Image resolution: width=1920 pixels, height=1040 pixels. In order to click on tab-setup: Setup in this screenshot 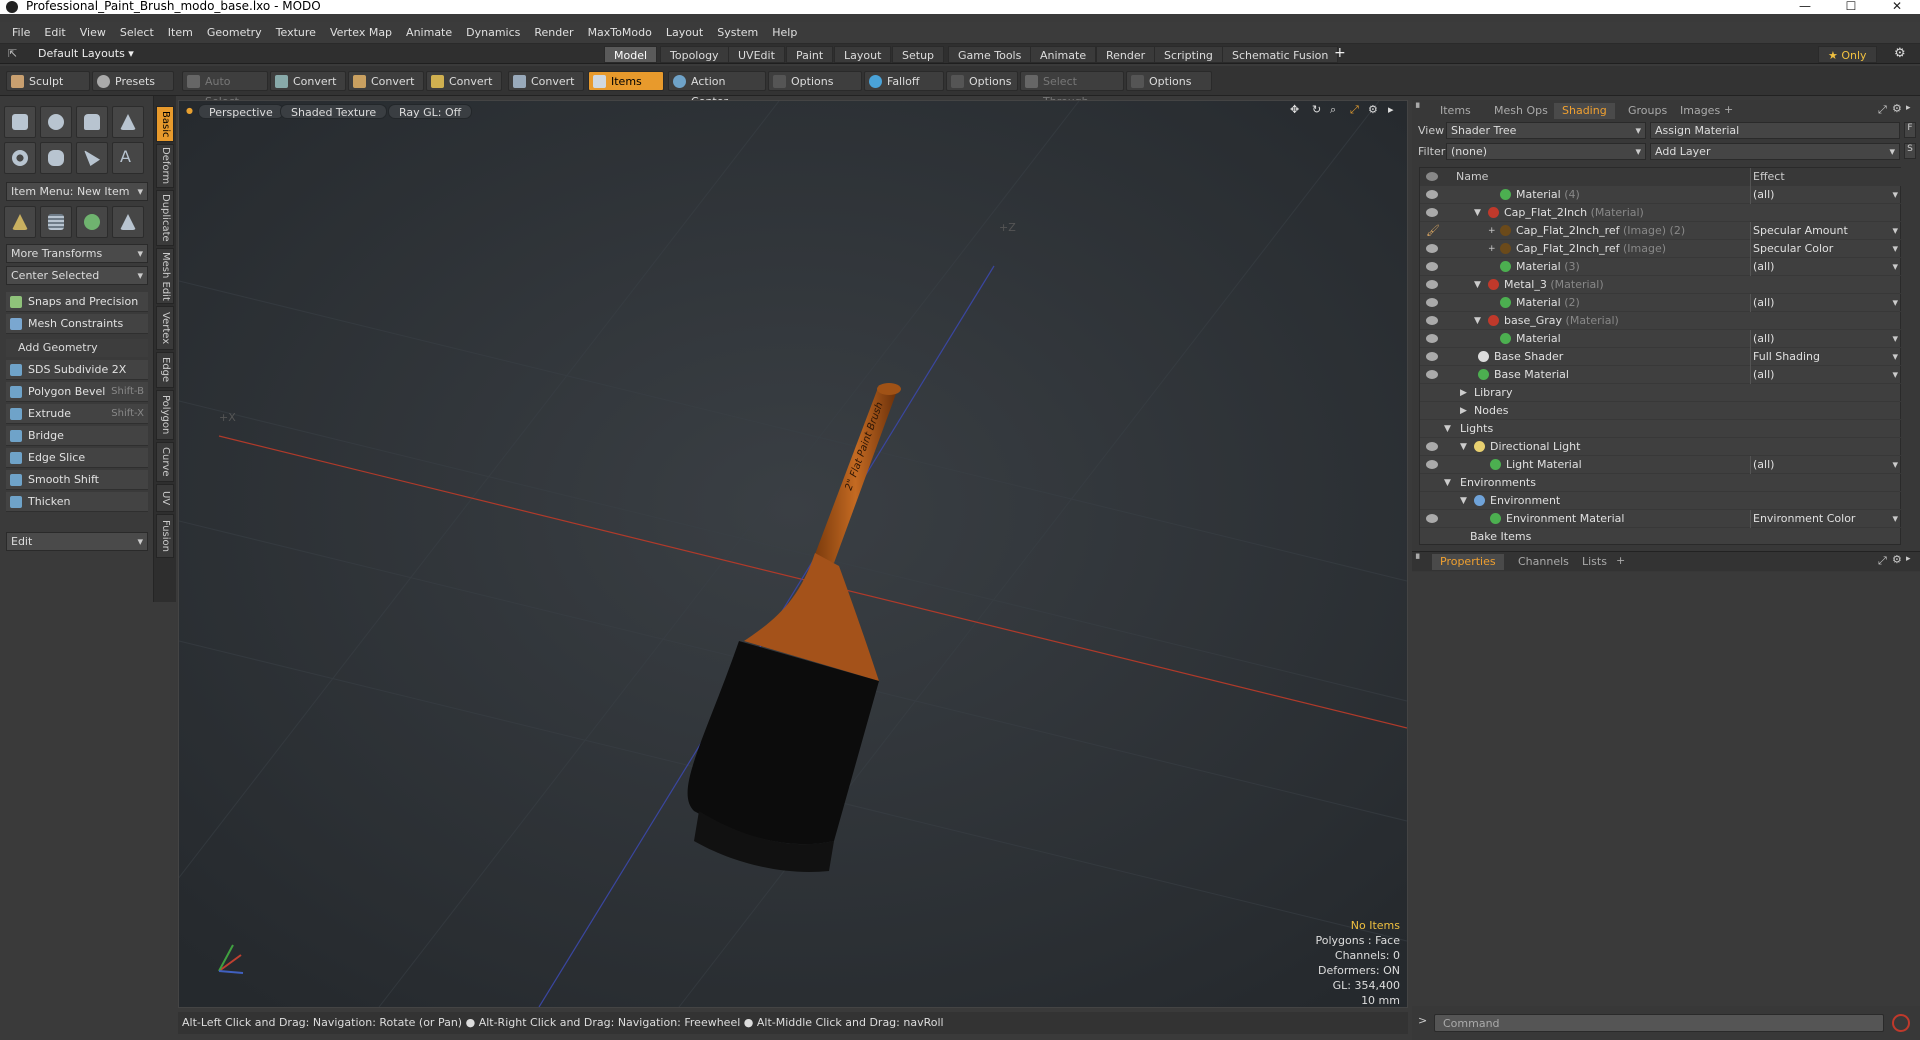, I will do `click(918, 54)`.